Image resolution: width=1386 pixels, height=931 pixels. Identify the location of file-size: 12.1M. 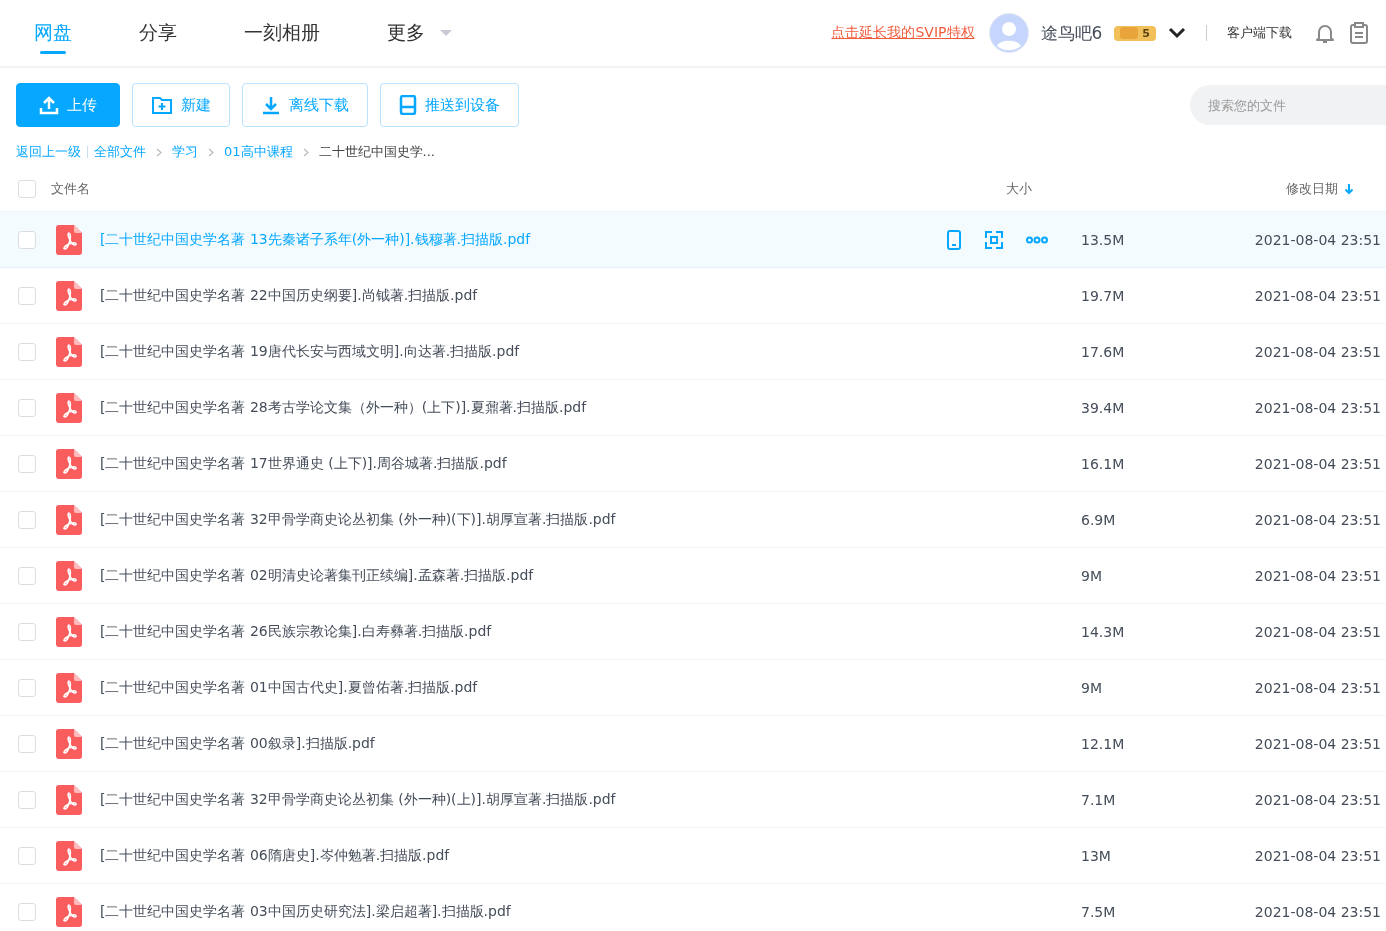
(1103, 743).